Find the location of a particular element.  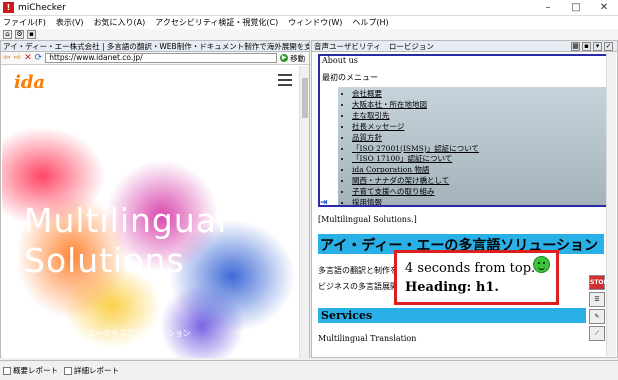

smiley-icon is located at coordinates (541, 264).